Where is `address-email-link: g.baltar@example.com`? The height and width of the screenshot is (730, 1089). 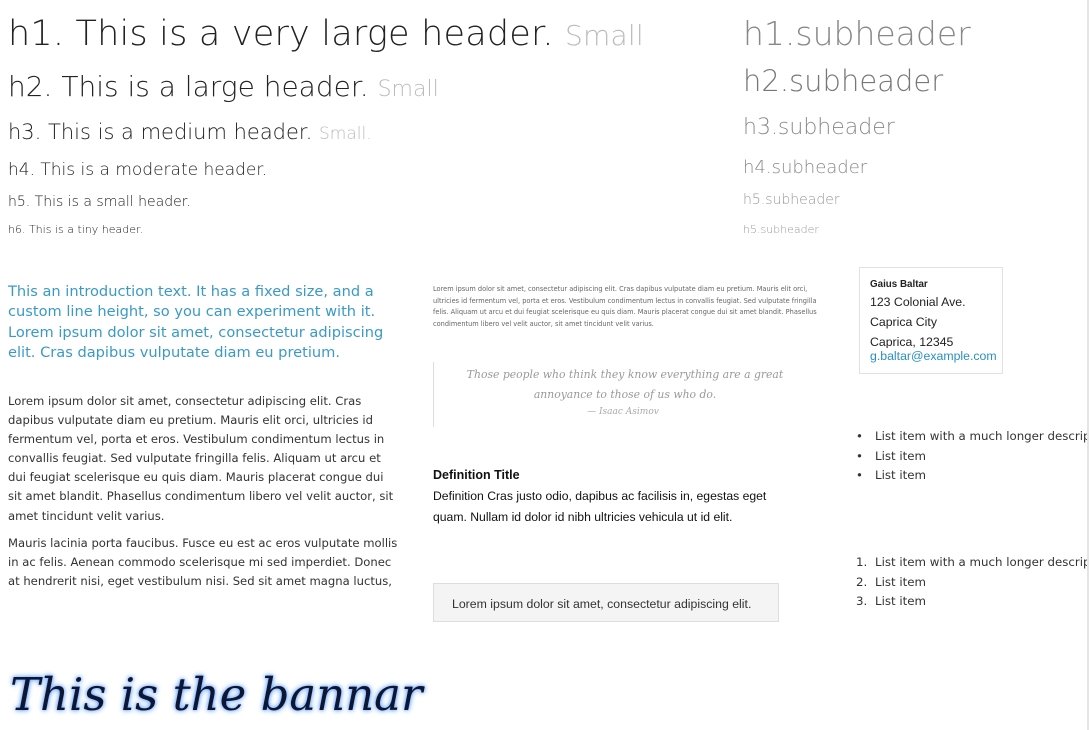
address-email-link: g.baltar@example.com is located at coordinates (936, 356).